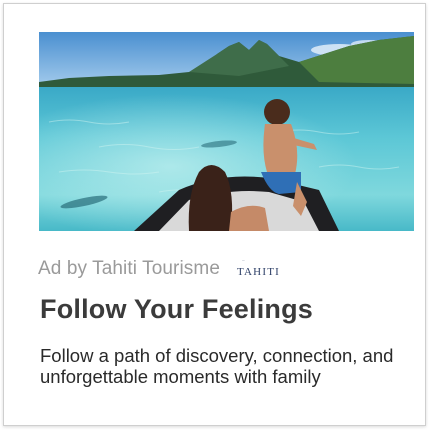 This screenshot has width=431, height=430. What do you see at coordinates (243, 261) in the screenshot?
I see `logo-flourish-icon: ~` at bounding box center [243, 261].